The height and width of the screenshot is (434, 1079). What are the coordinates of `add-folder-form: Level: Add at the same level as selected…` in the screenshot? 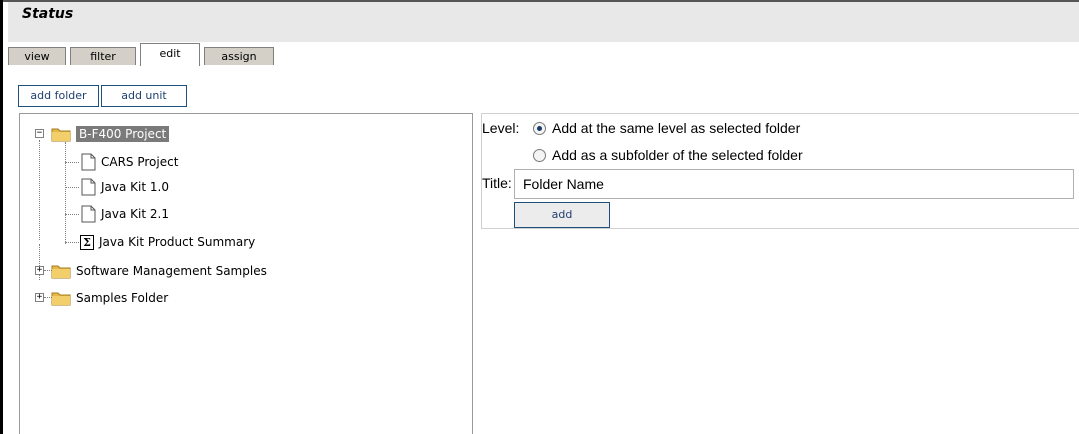 It's located at (780, 171).